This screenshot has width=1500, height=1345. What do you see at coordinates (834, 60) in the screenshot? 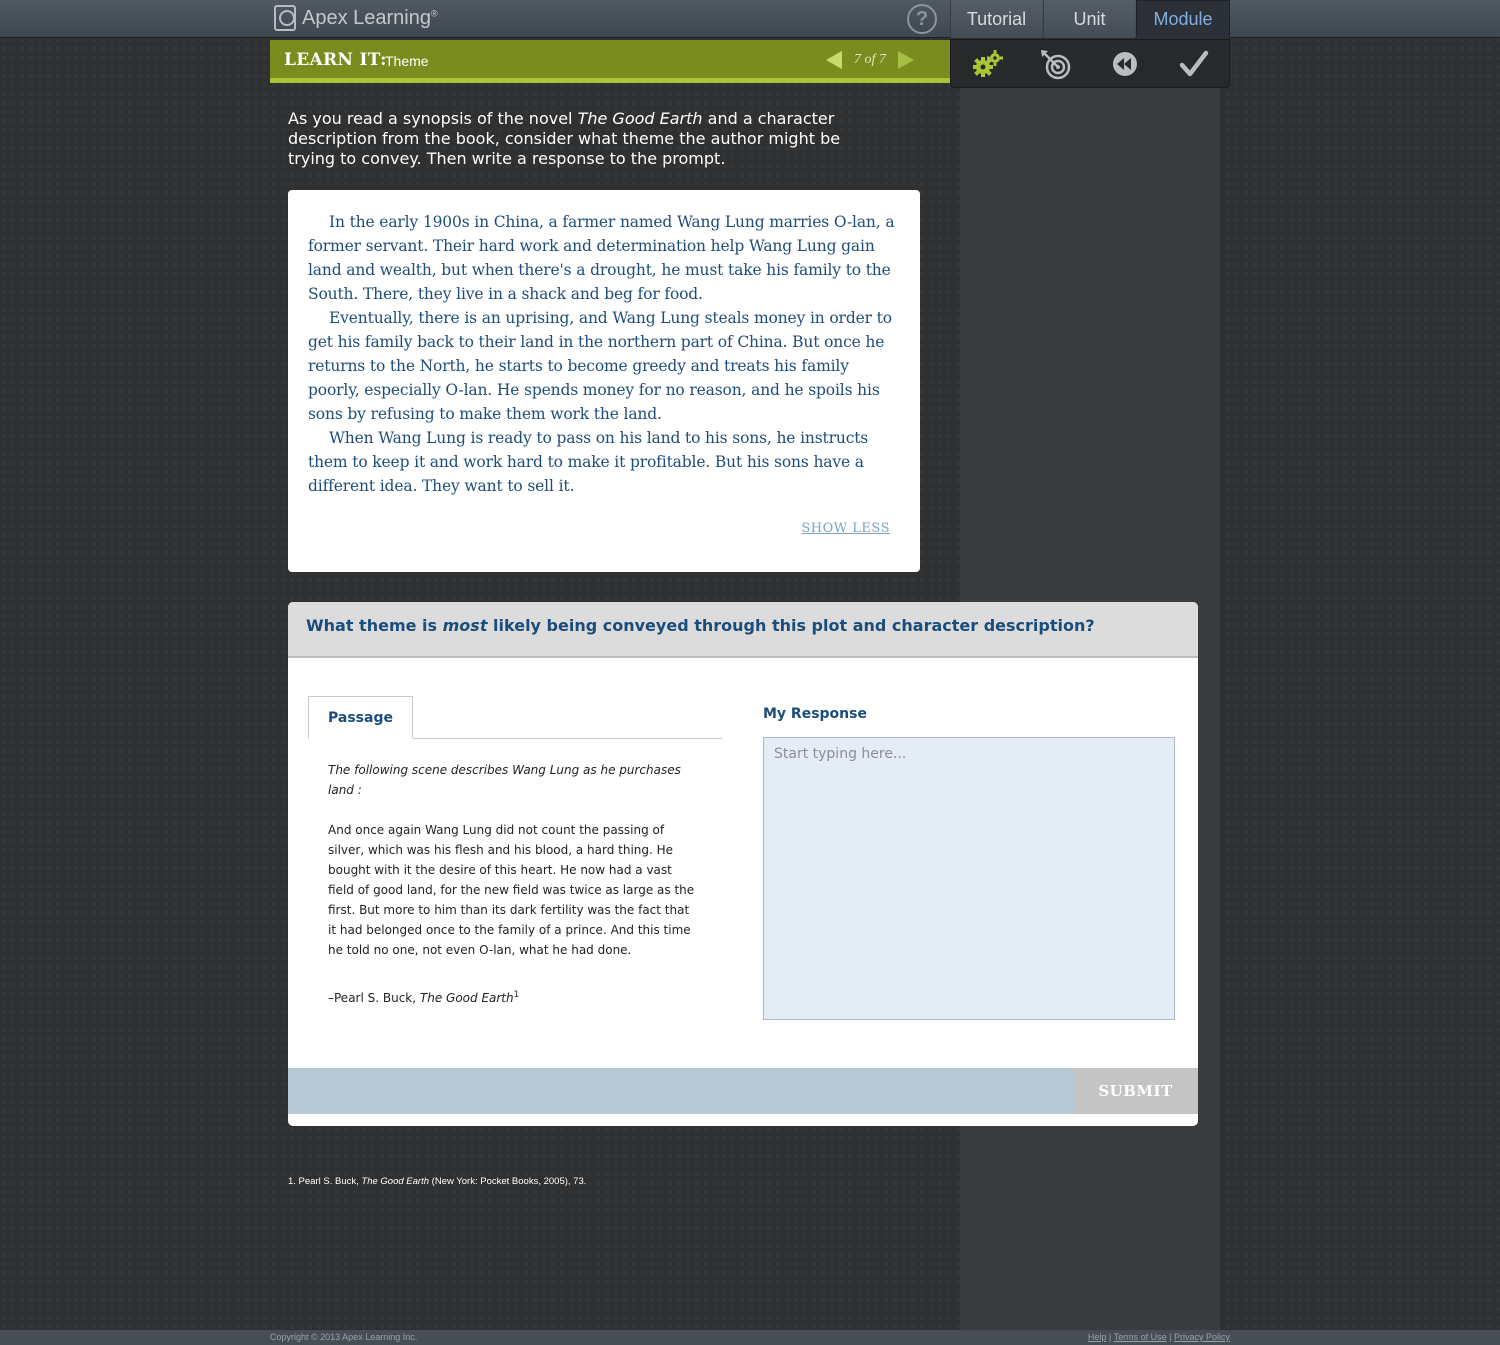
I see `previous-page-arrow-icon` at bounding box center [834, 60].